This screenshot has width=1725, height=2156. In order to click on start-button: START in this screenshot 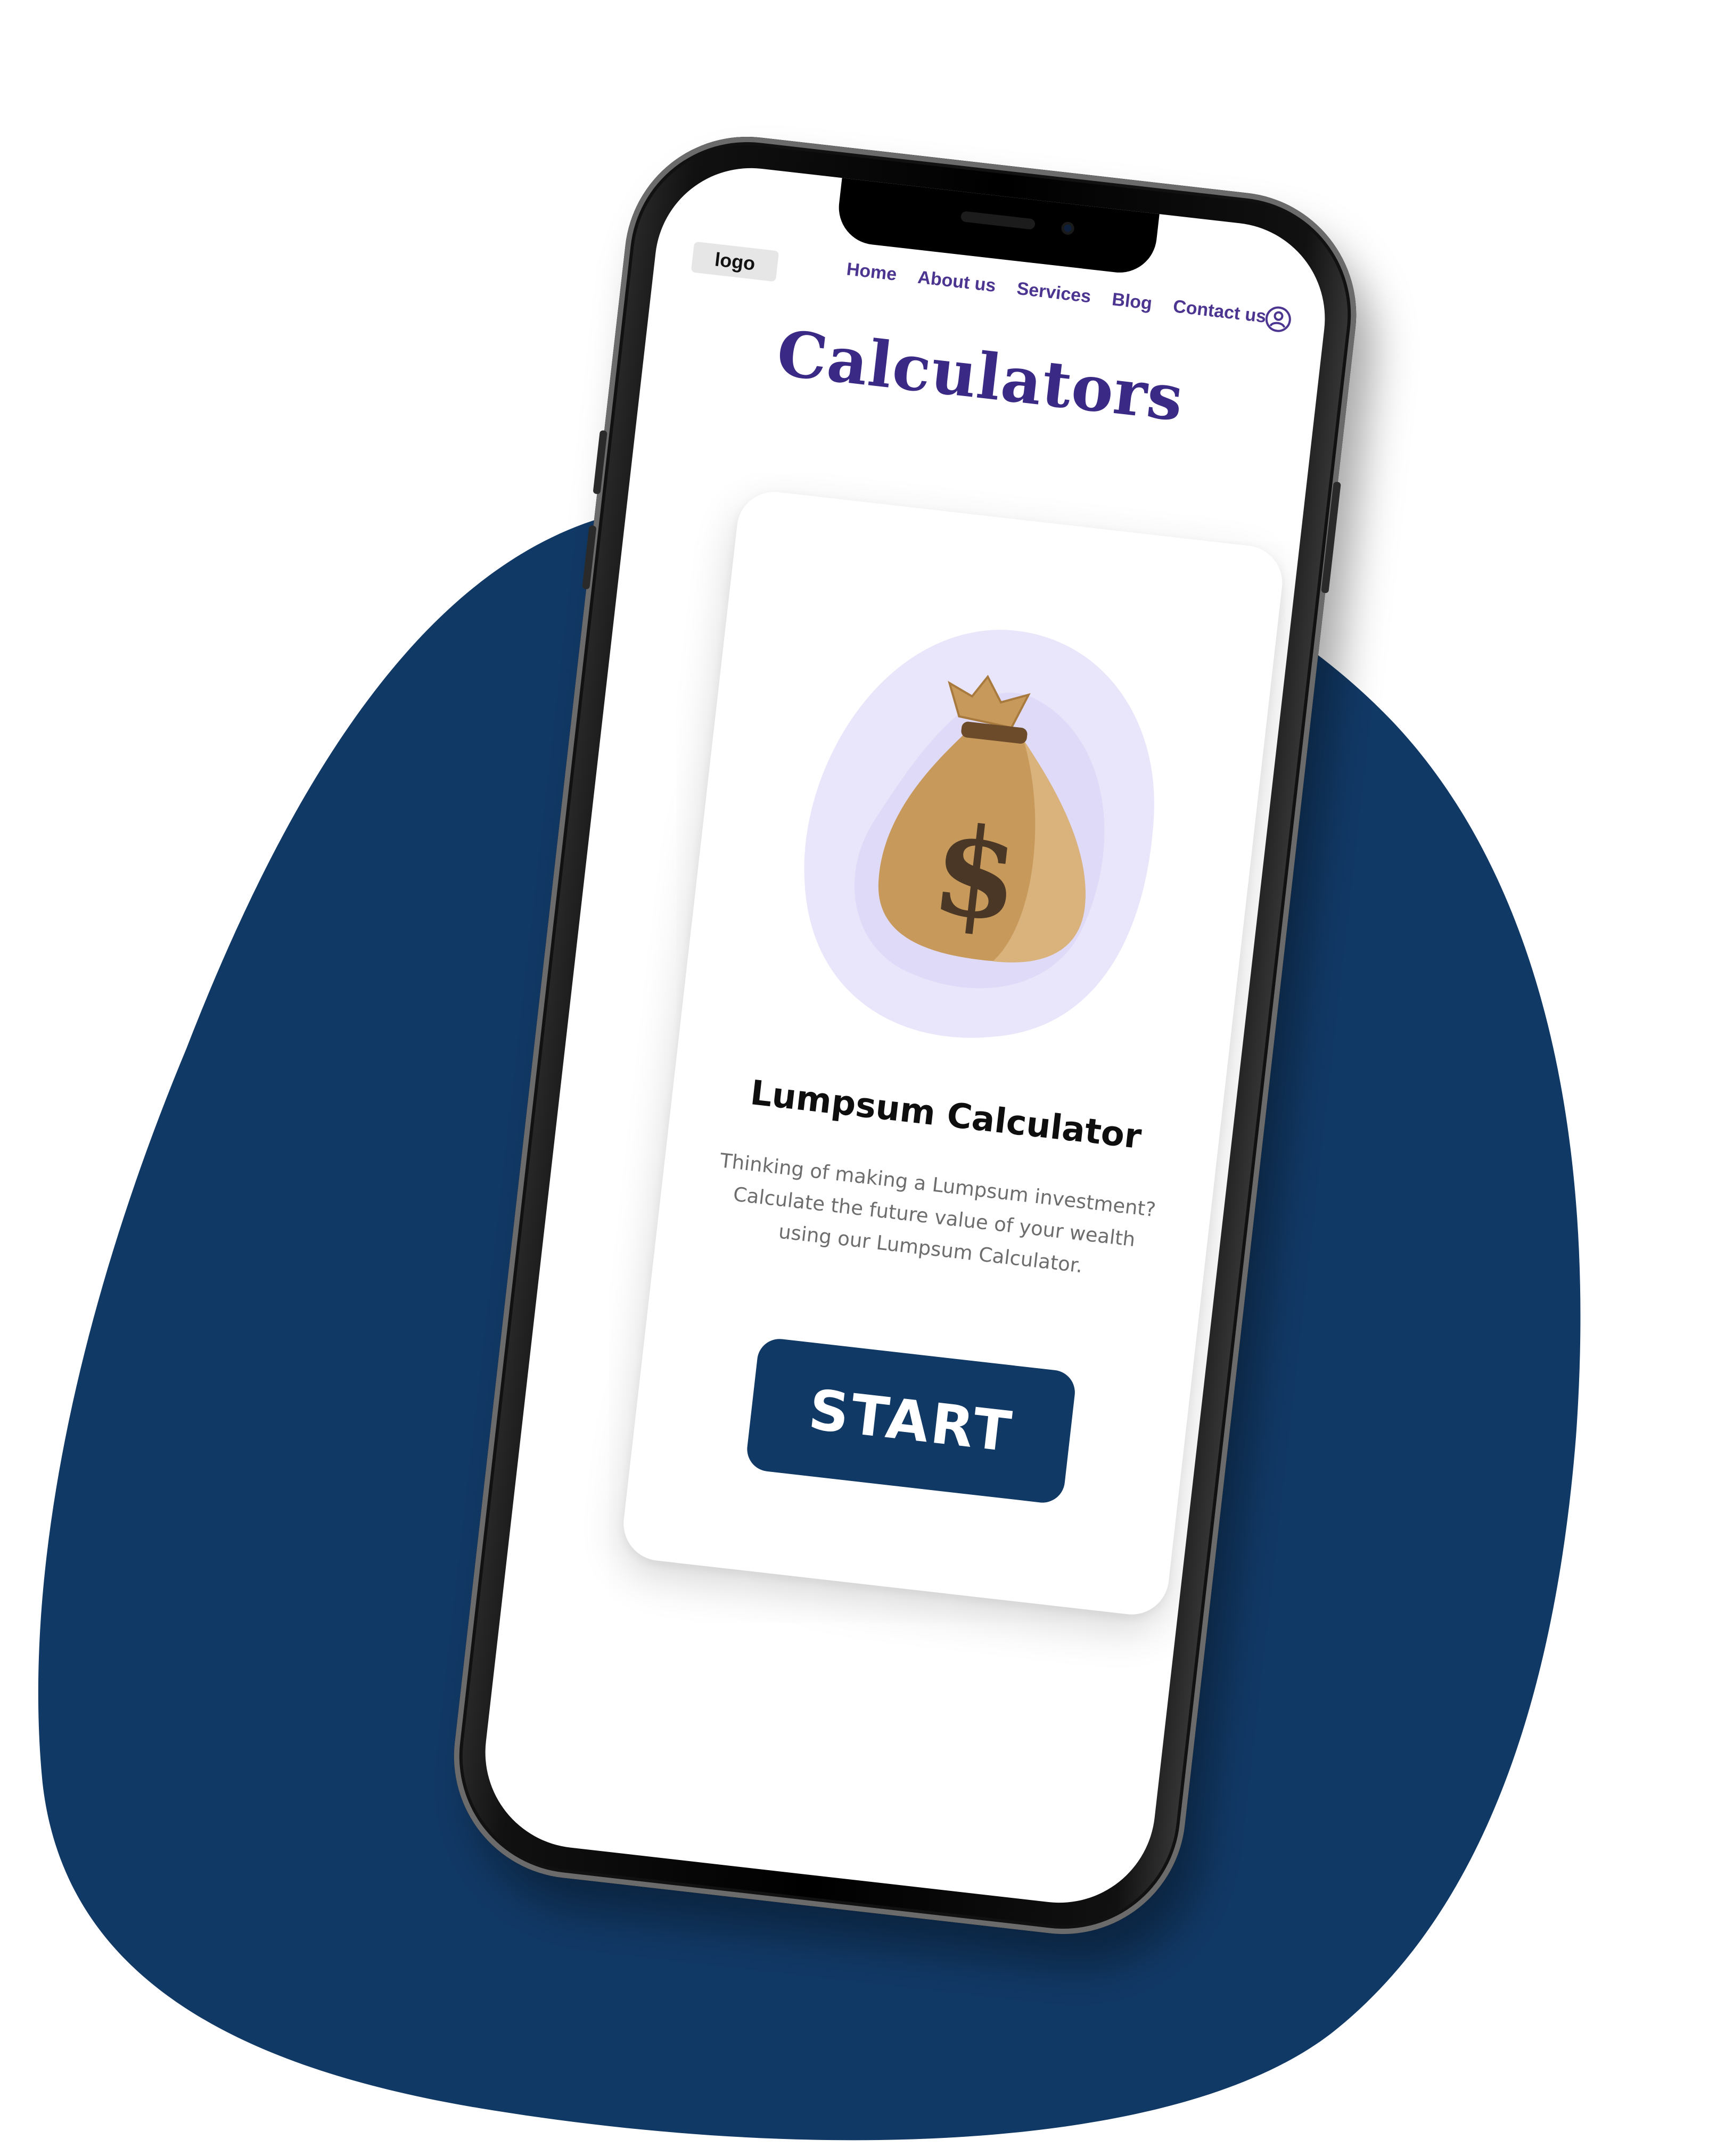, I will do `click(911, 1420)`.